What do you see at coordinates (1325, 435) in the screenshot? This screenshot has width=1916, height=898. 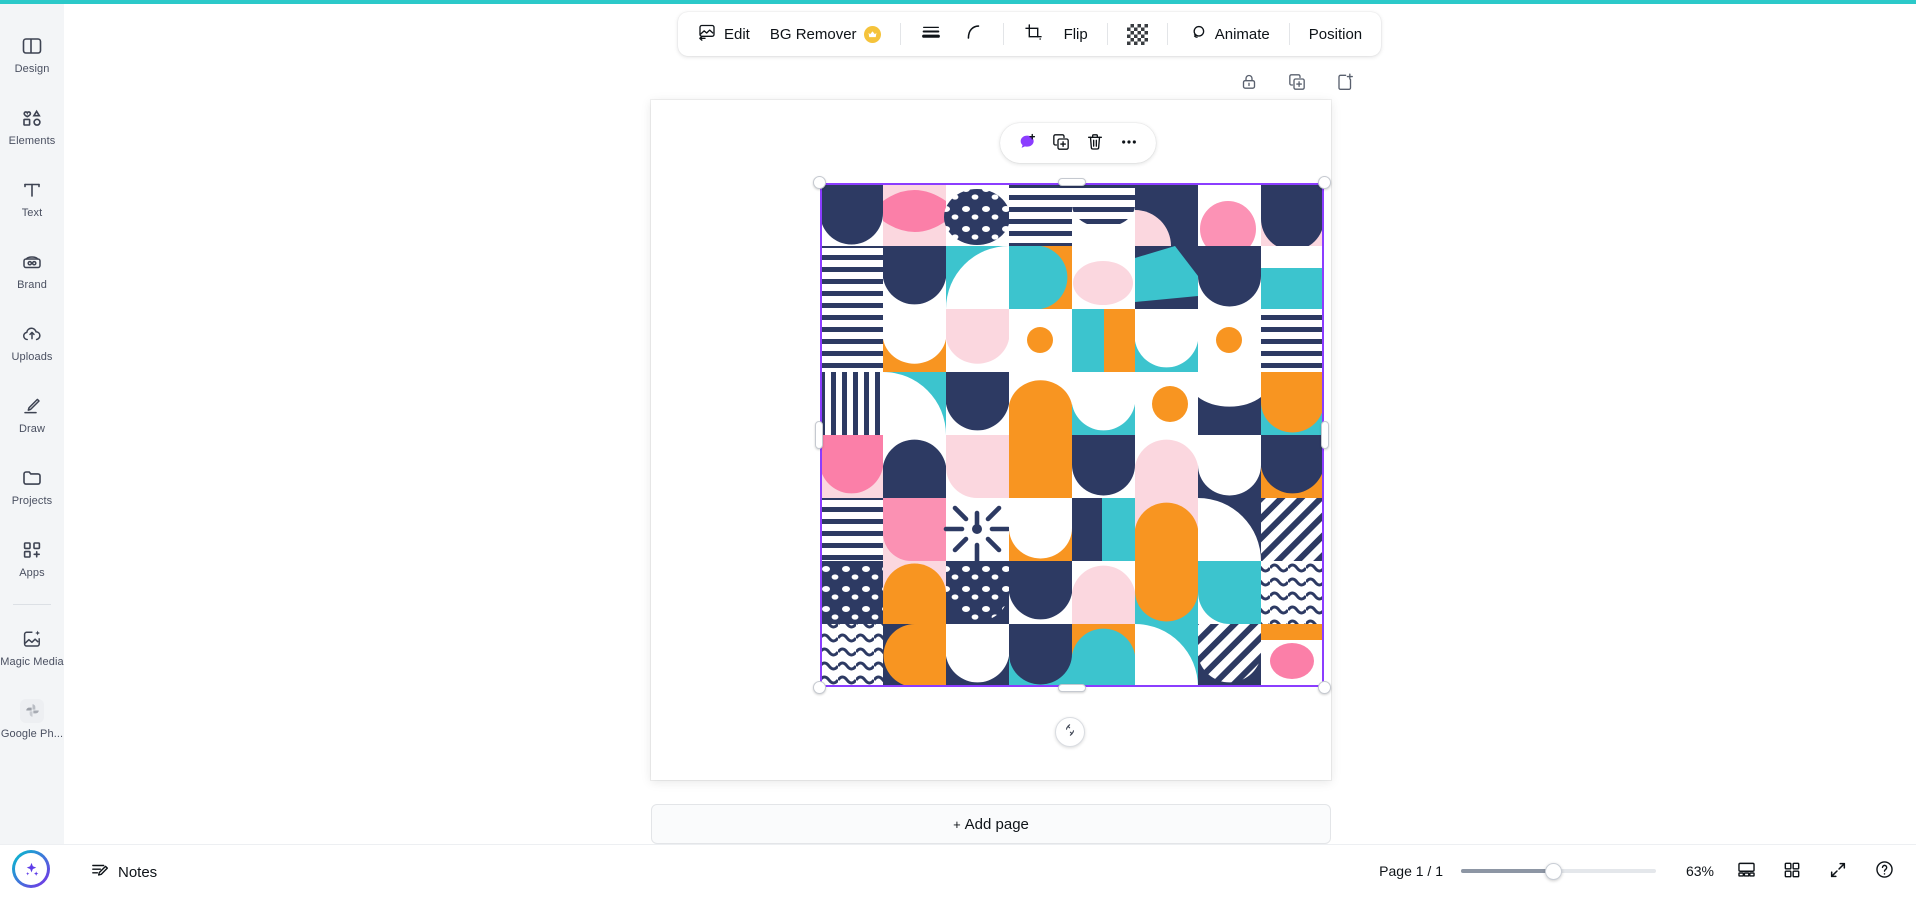 I see `resize-handle-right` at bounding box center [1325, 435].